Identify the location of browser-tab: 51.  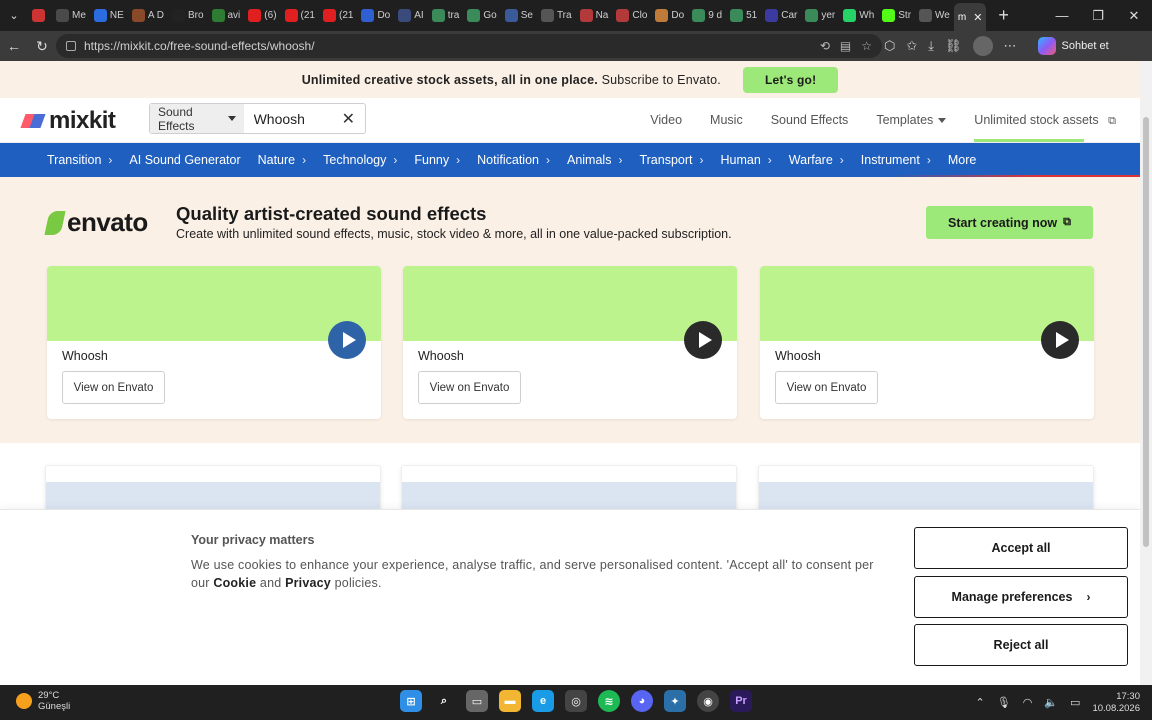
(743, 16).